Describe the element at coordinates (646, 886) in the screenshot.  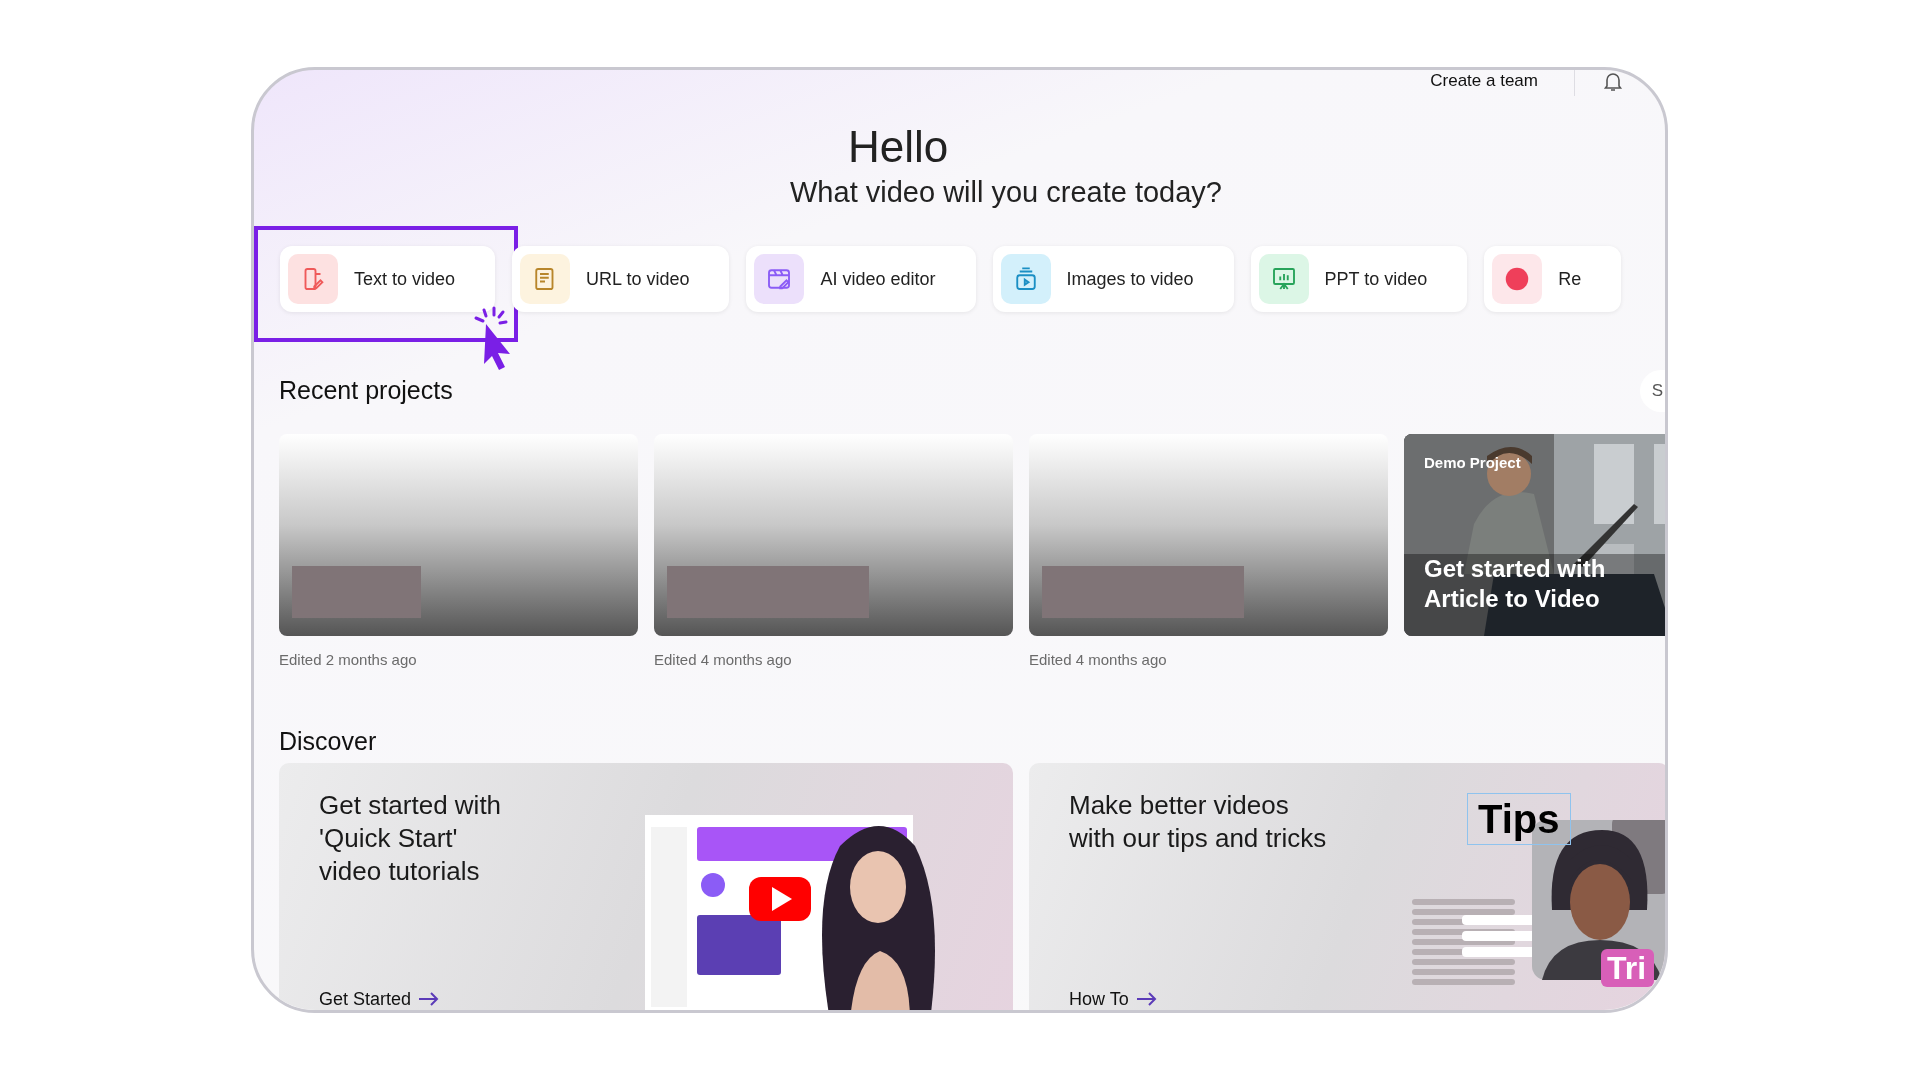
I see `discover-card: Get started with 'Quick Start' video tutorials Get Started` at that location.